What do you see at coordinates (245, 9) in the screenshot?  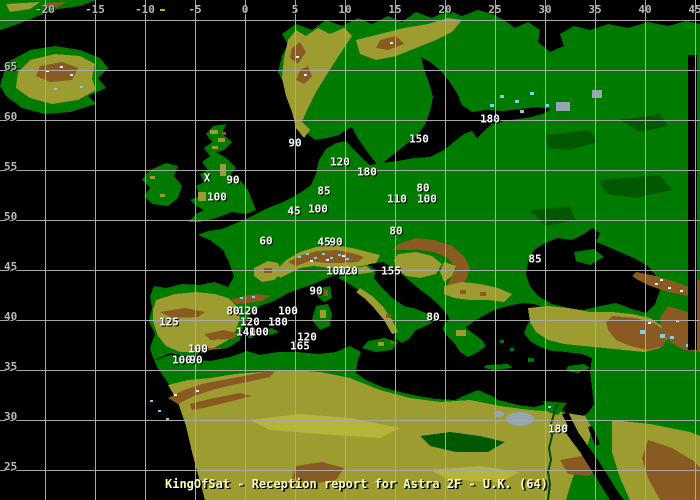 I see `axis-label-longitude: 0` at bounding box center [245, 9].